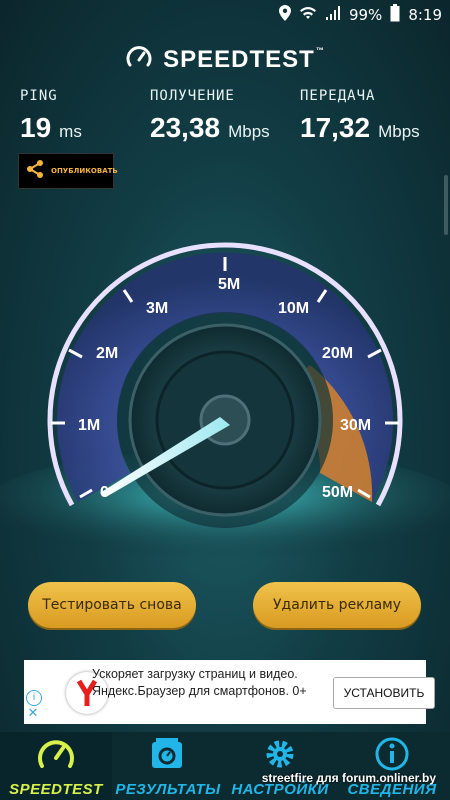 This screenshot has height=800, width=450. What do you see at coordinates (56, 754) in the screenshot?
I see `speedometer-icon` at bounding box center [56, 754].